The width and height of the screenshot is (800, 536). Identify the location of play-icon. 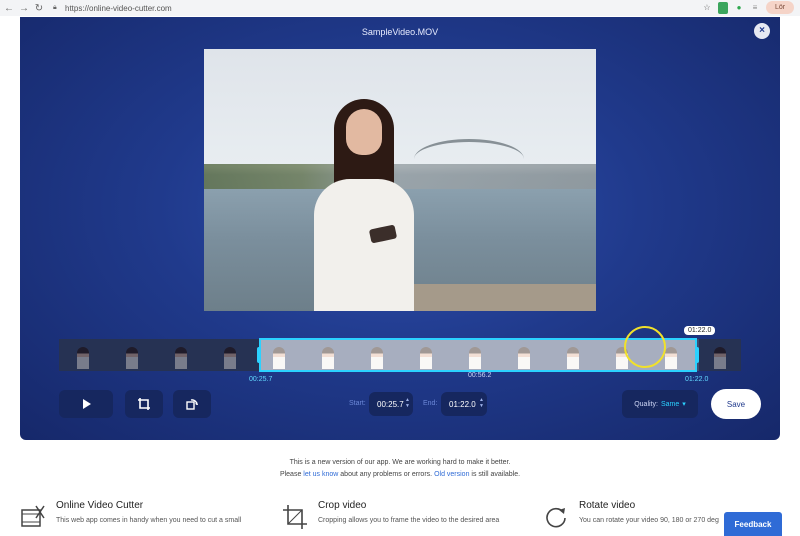
(87, 404).